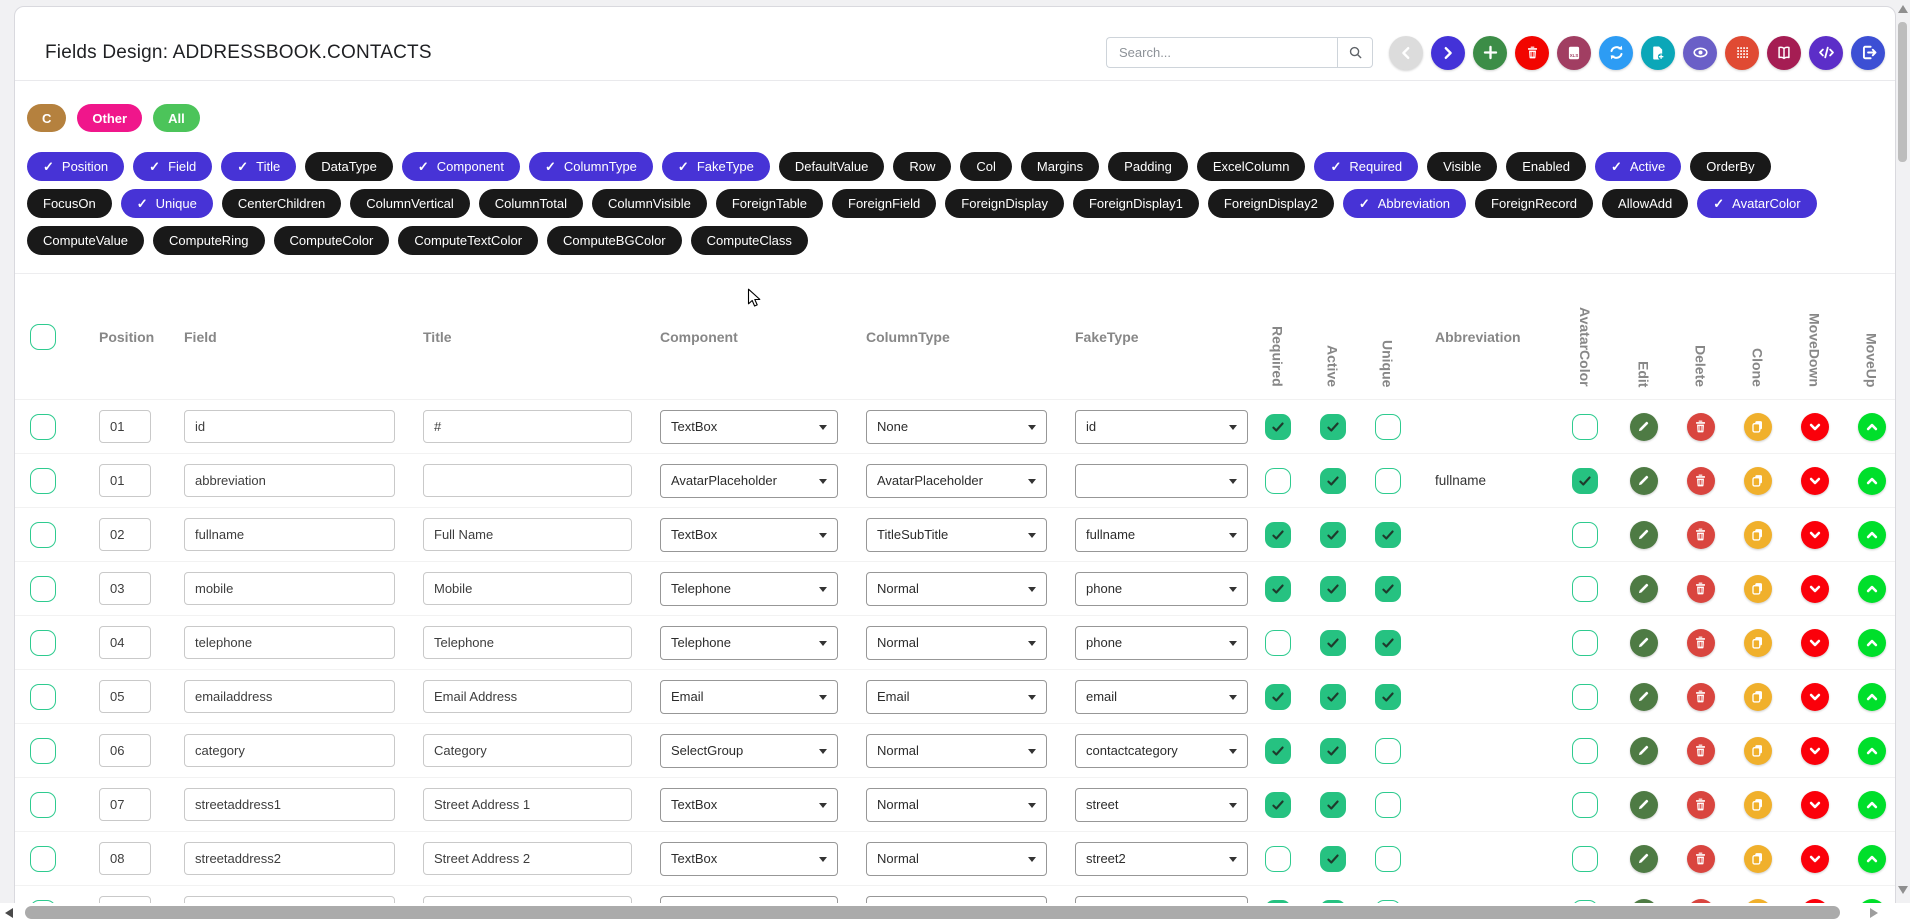 The width and height of the screenshot is (1910, 923). Describe the element at coordinates (1355, 52) in the screenshot. I see `search-button` at that location.